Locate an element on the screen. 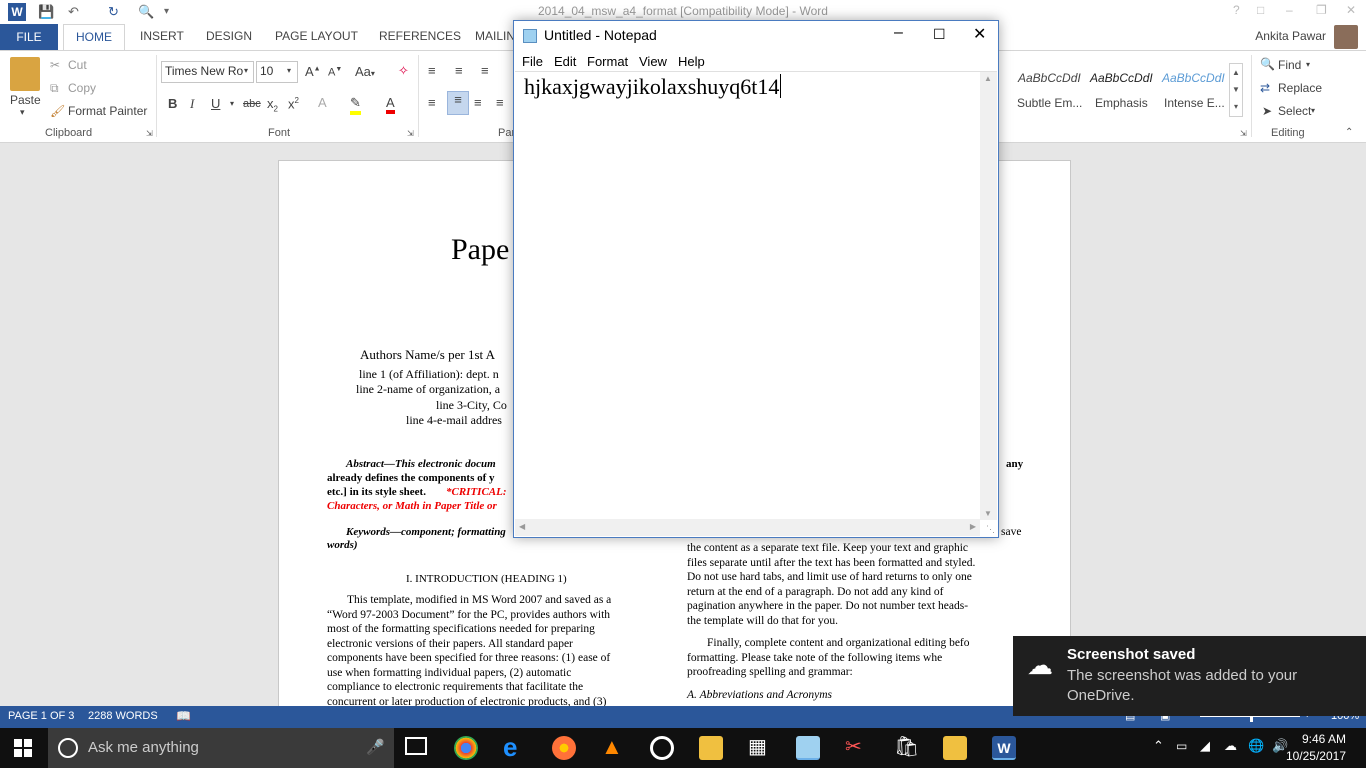 The height and width of the screenshot is (768, 1366). notepad-title-bar: Untitled - Notepad – ☐ ✕ is located at coordinates (756, 36).